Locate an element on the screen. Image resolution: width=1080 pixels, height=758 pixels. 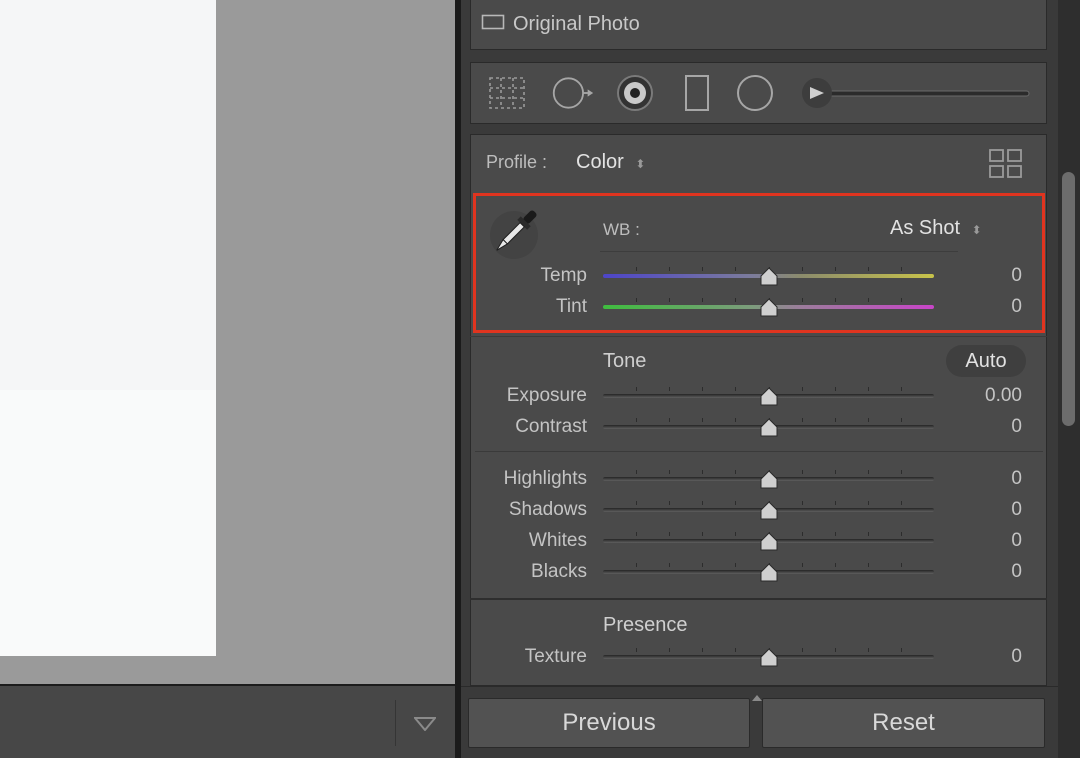
wb-divider is located at coordinates (779, 251).